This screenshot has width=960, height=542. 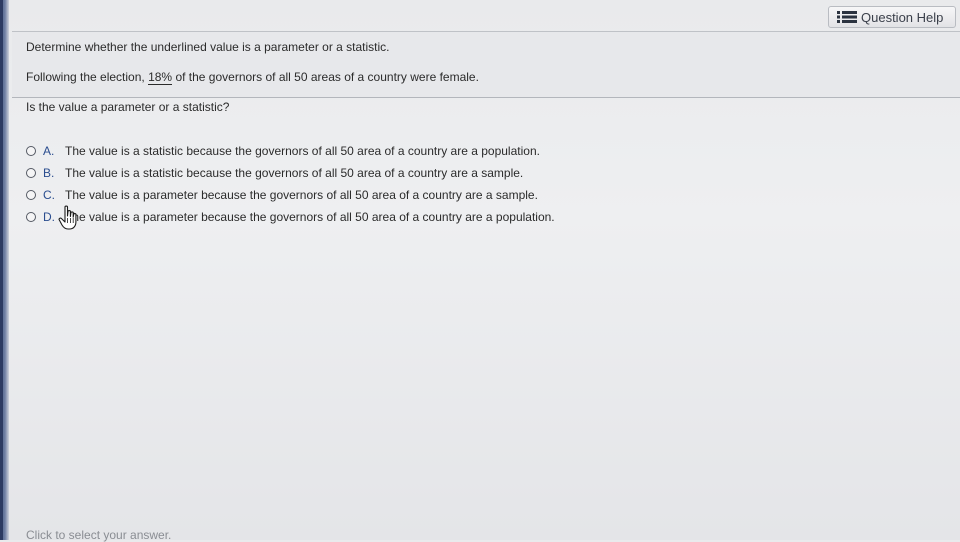 I want to click on radio-button-d, so click(x=31, y=217).